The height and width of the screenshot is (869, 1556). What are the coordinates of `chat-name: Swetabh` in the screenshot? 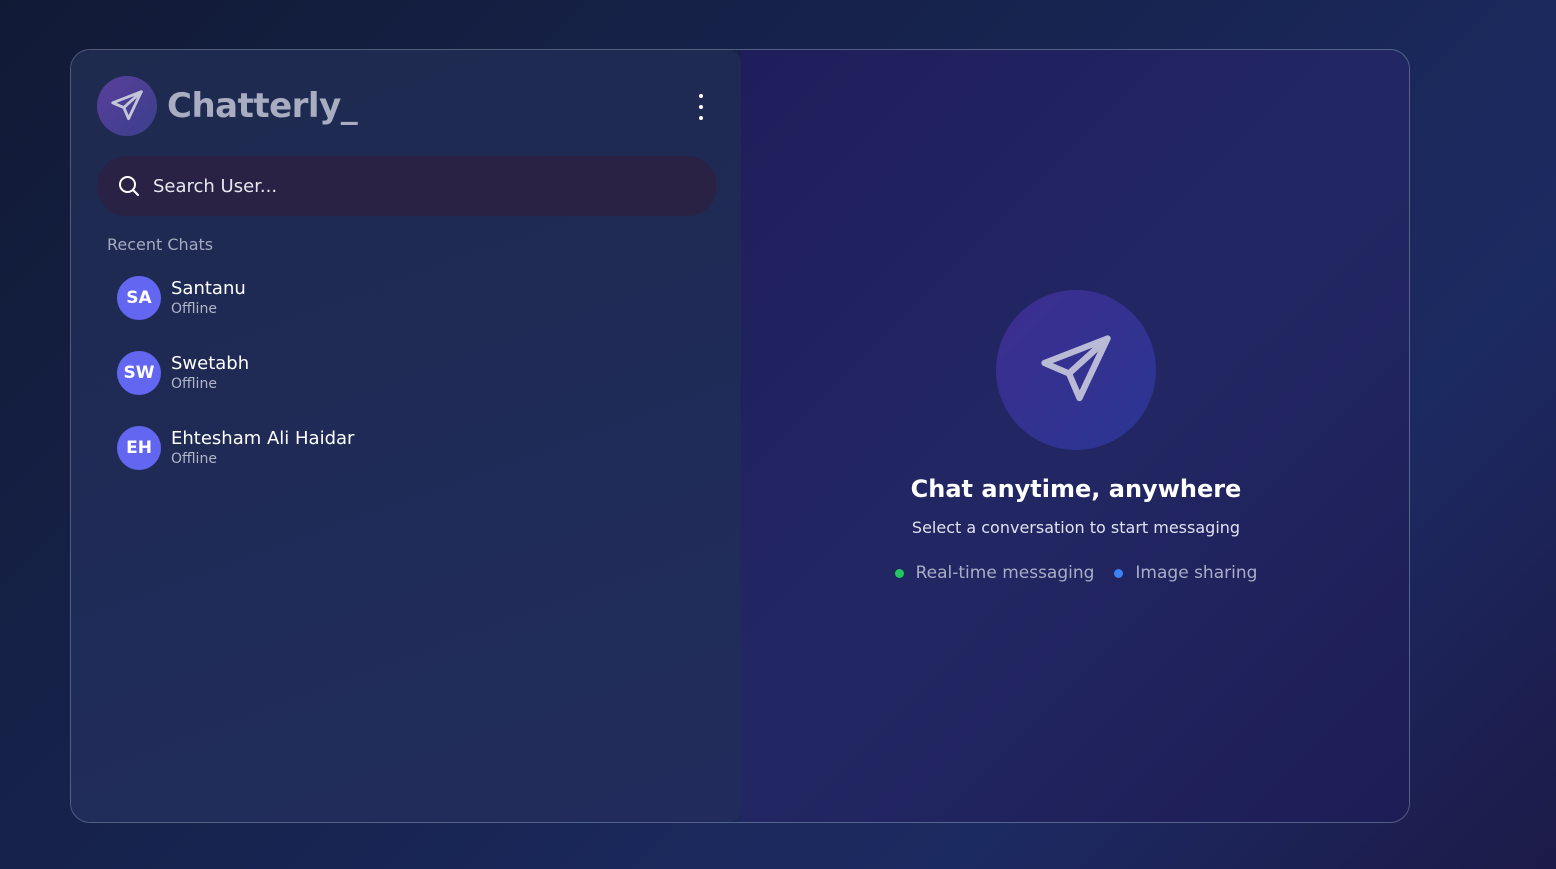 It's located at (210, 363).